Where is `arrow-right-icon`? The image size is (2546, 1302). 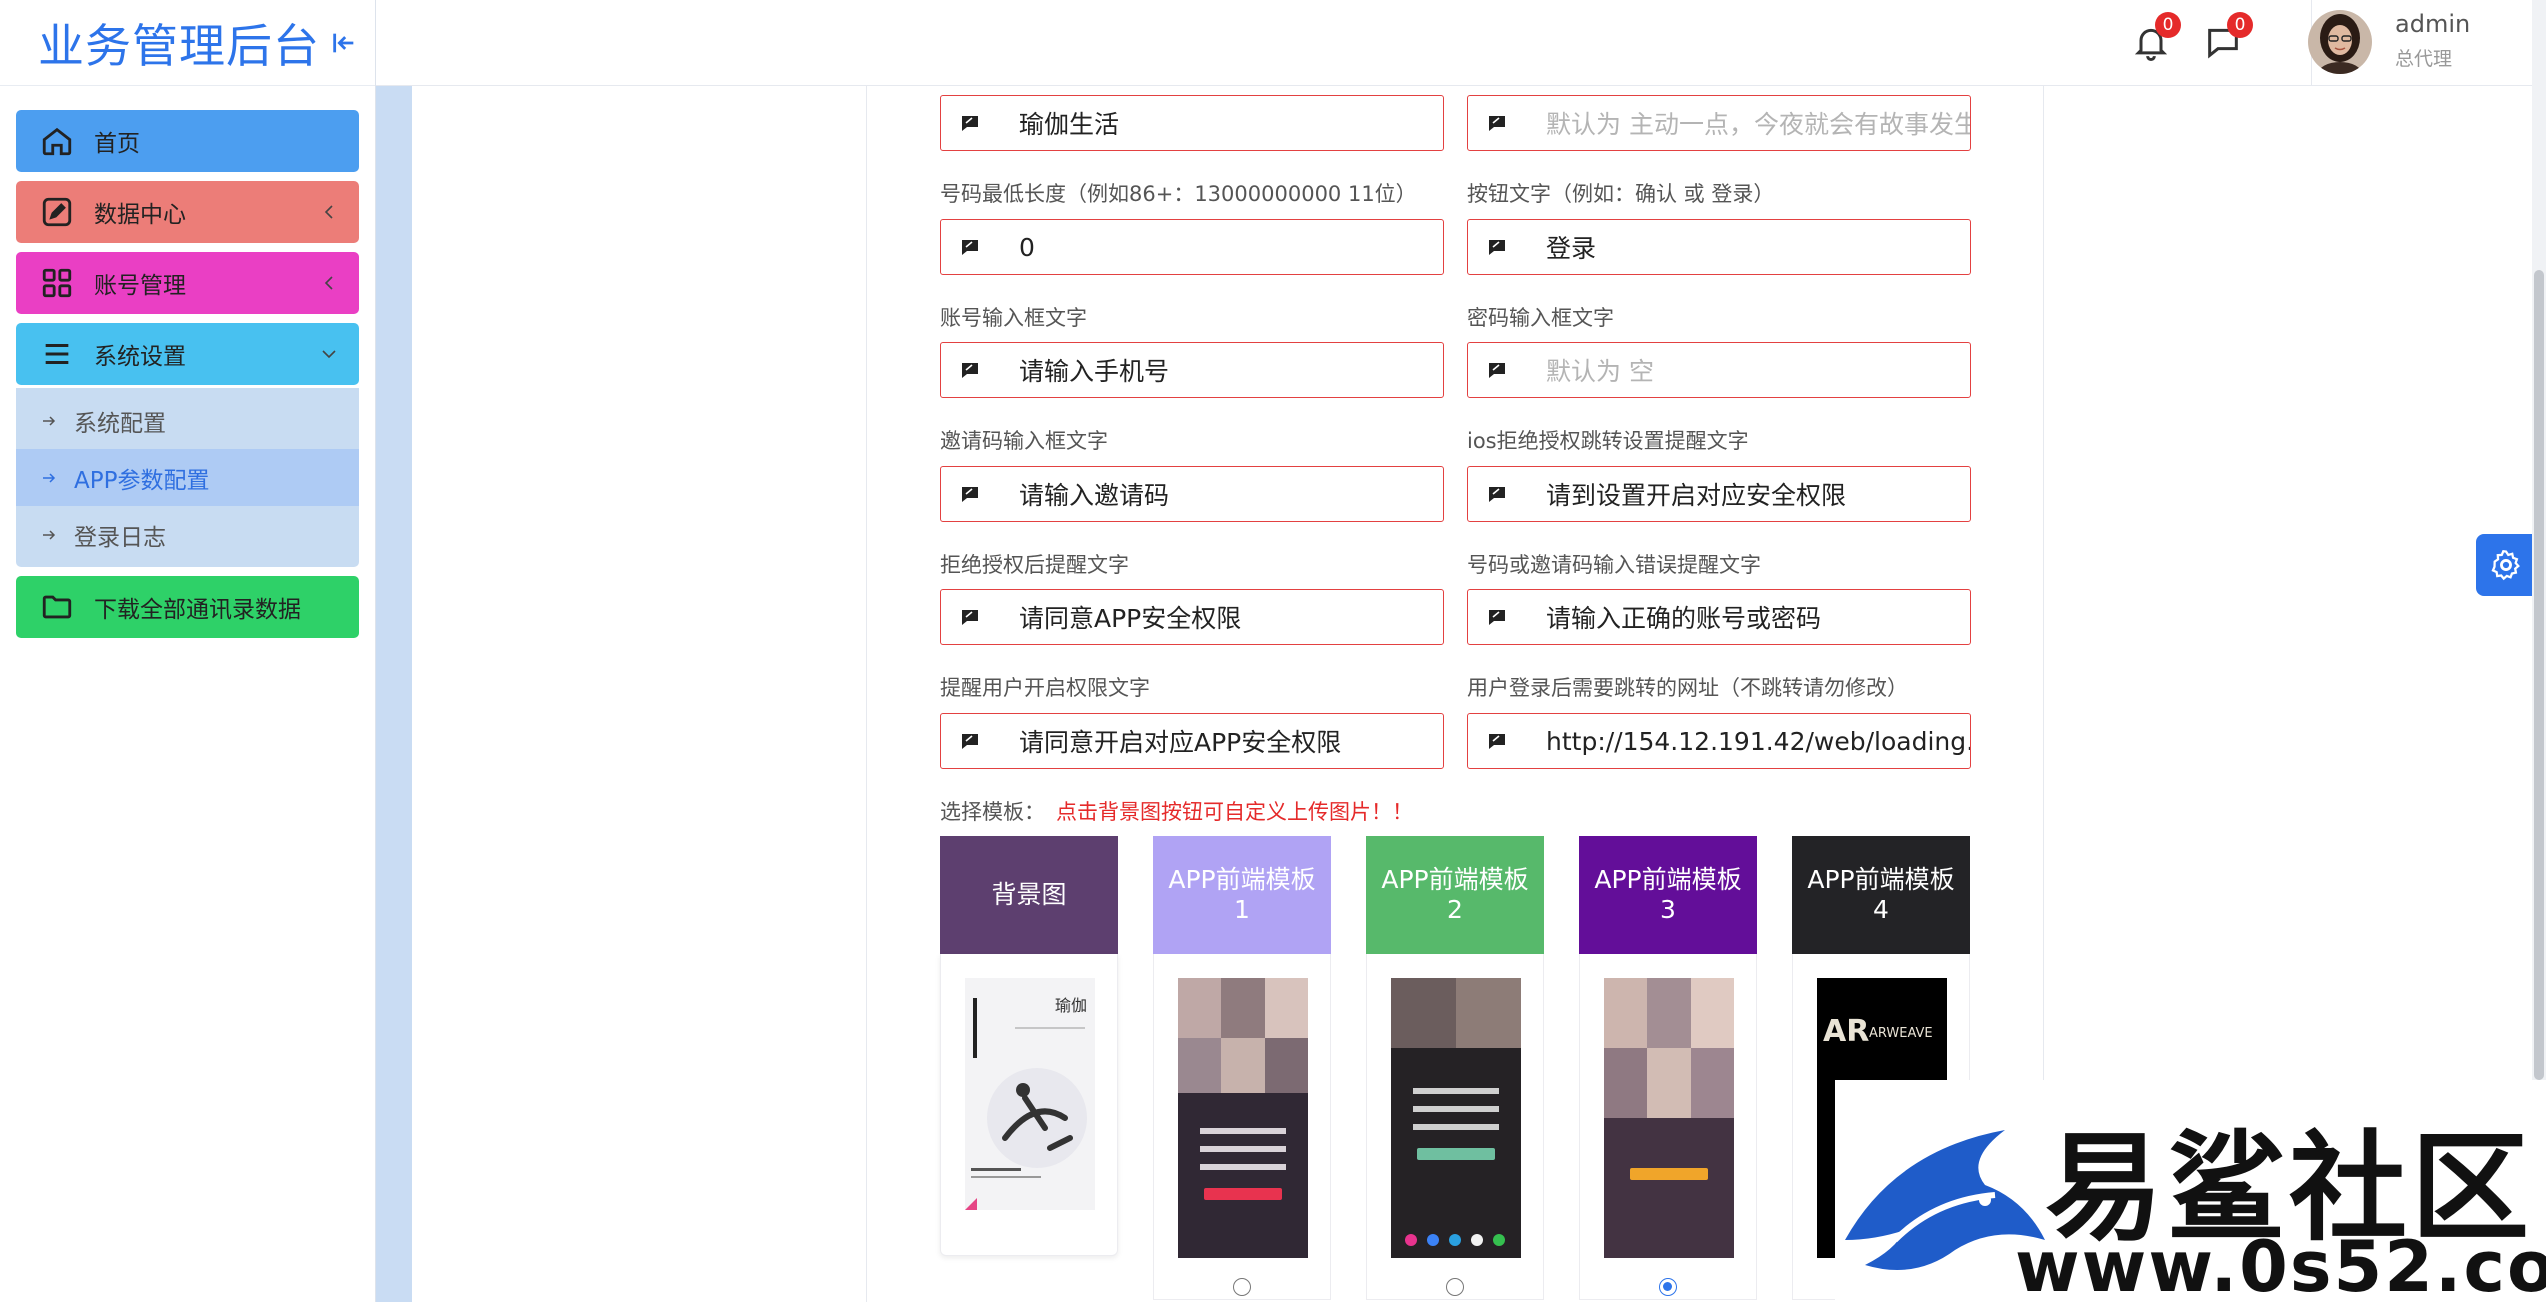
arrow-right-icon is located at coordinates (49, 535).